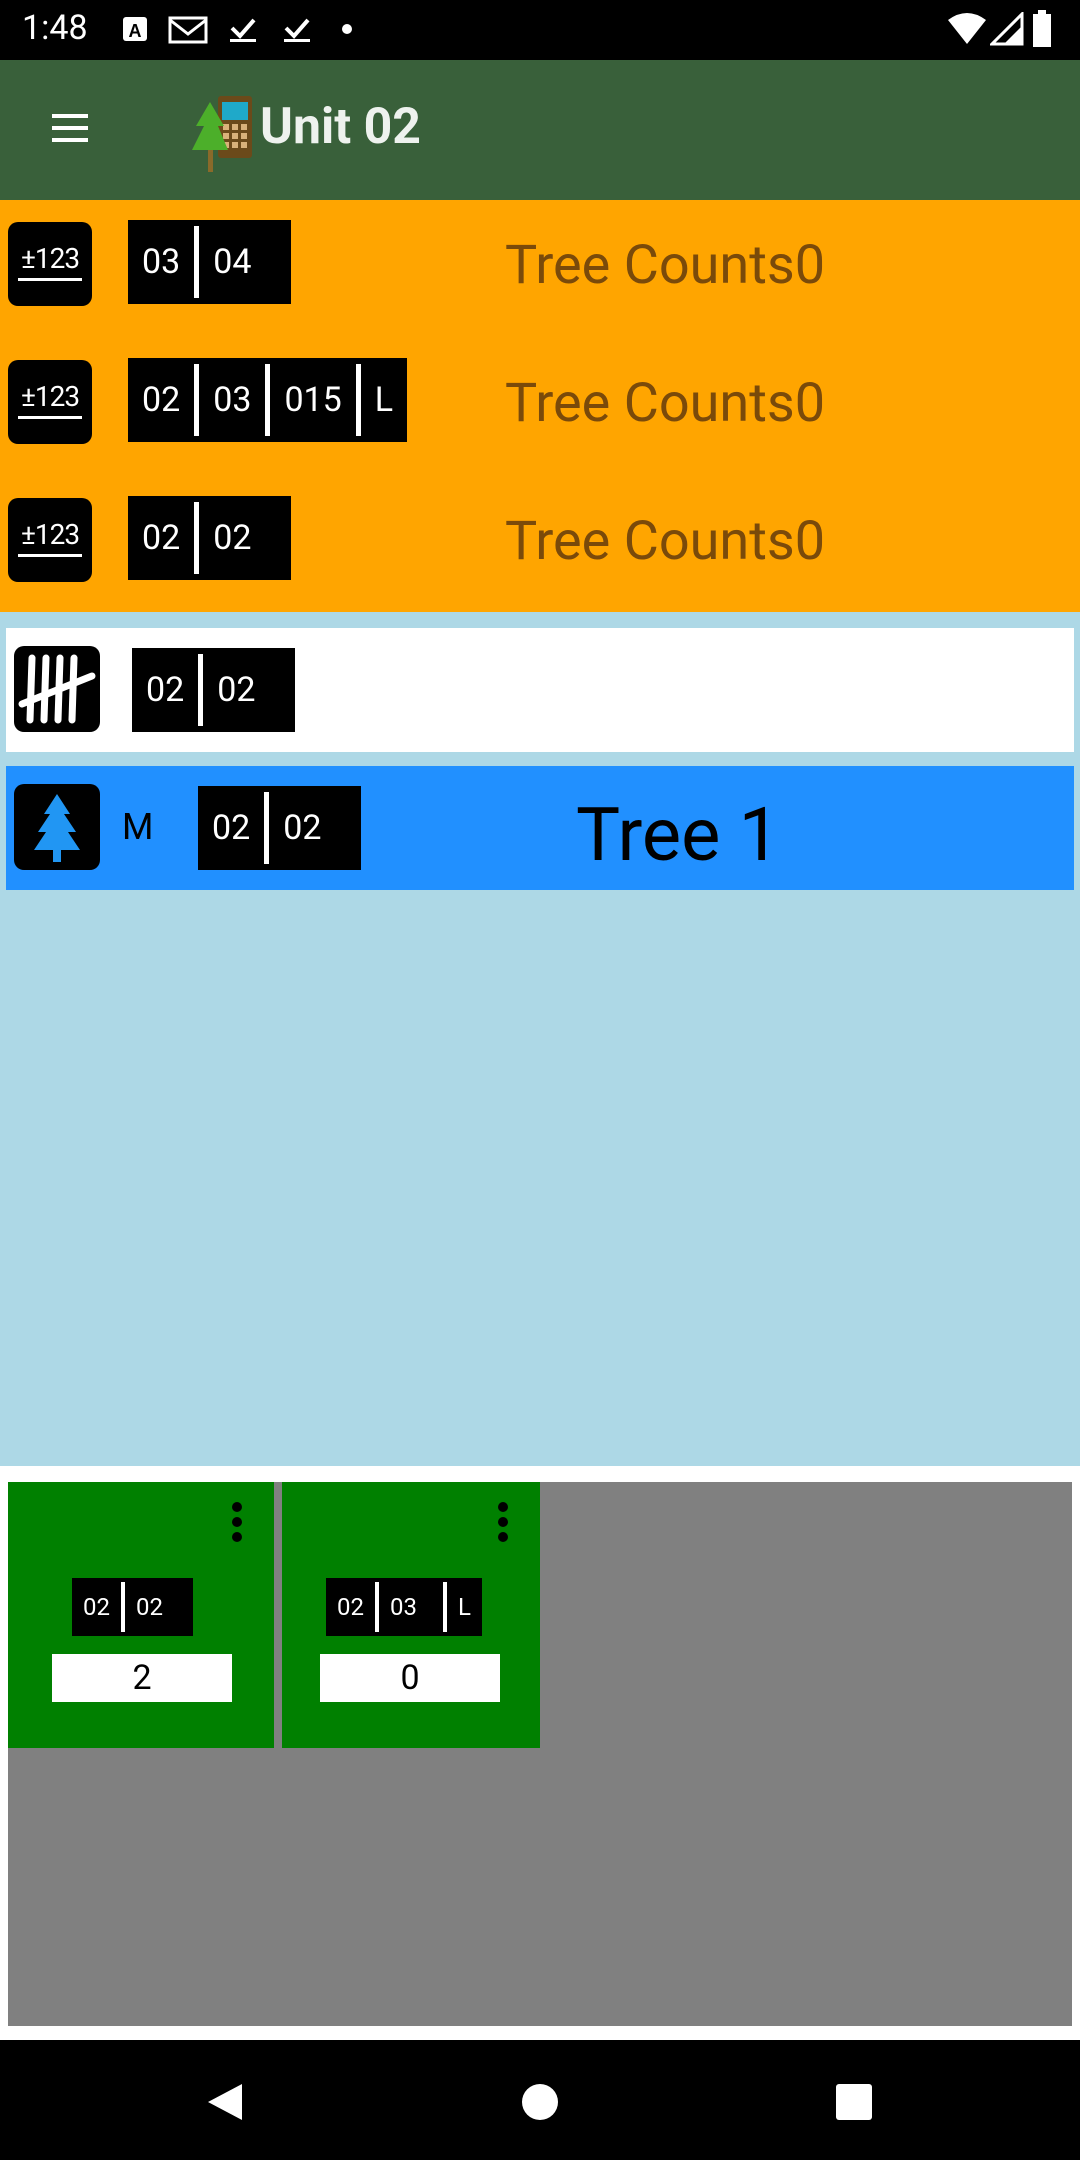 This screenshot has height=2160, width=1080. Describe the element at coordinates (540, 30) in the screenshot. I see `status-bar: 1:48 A` at that location.